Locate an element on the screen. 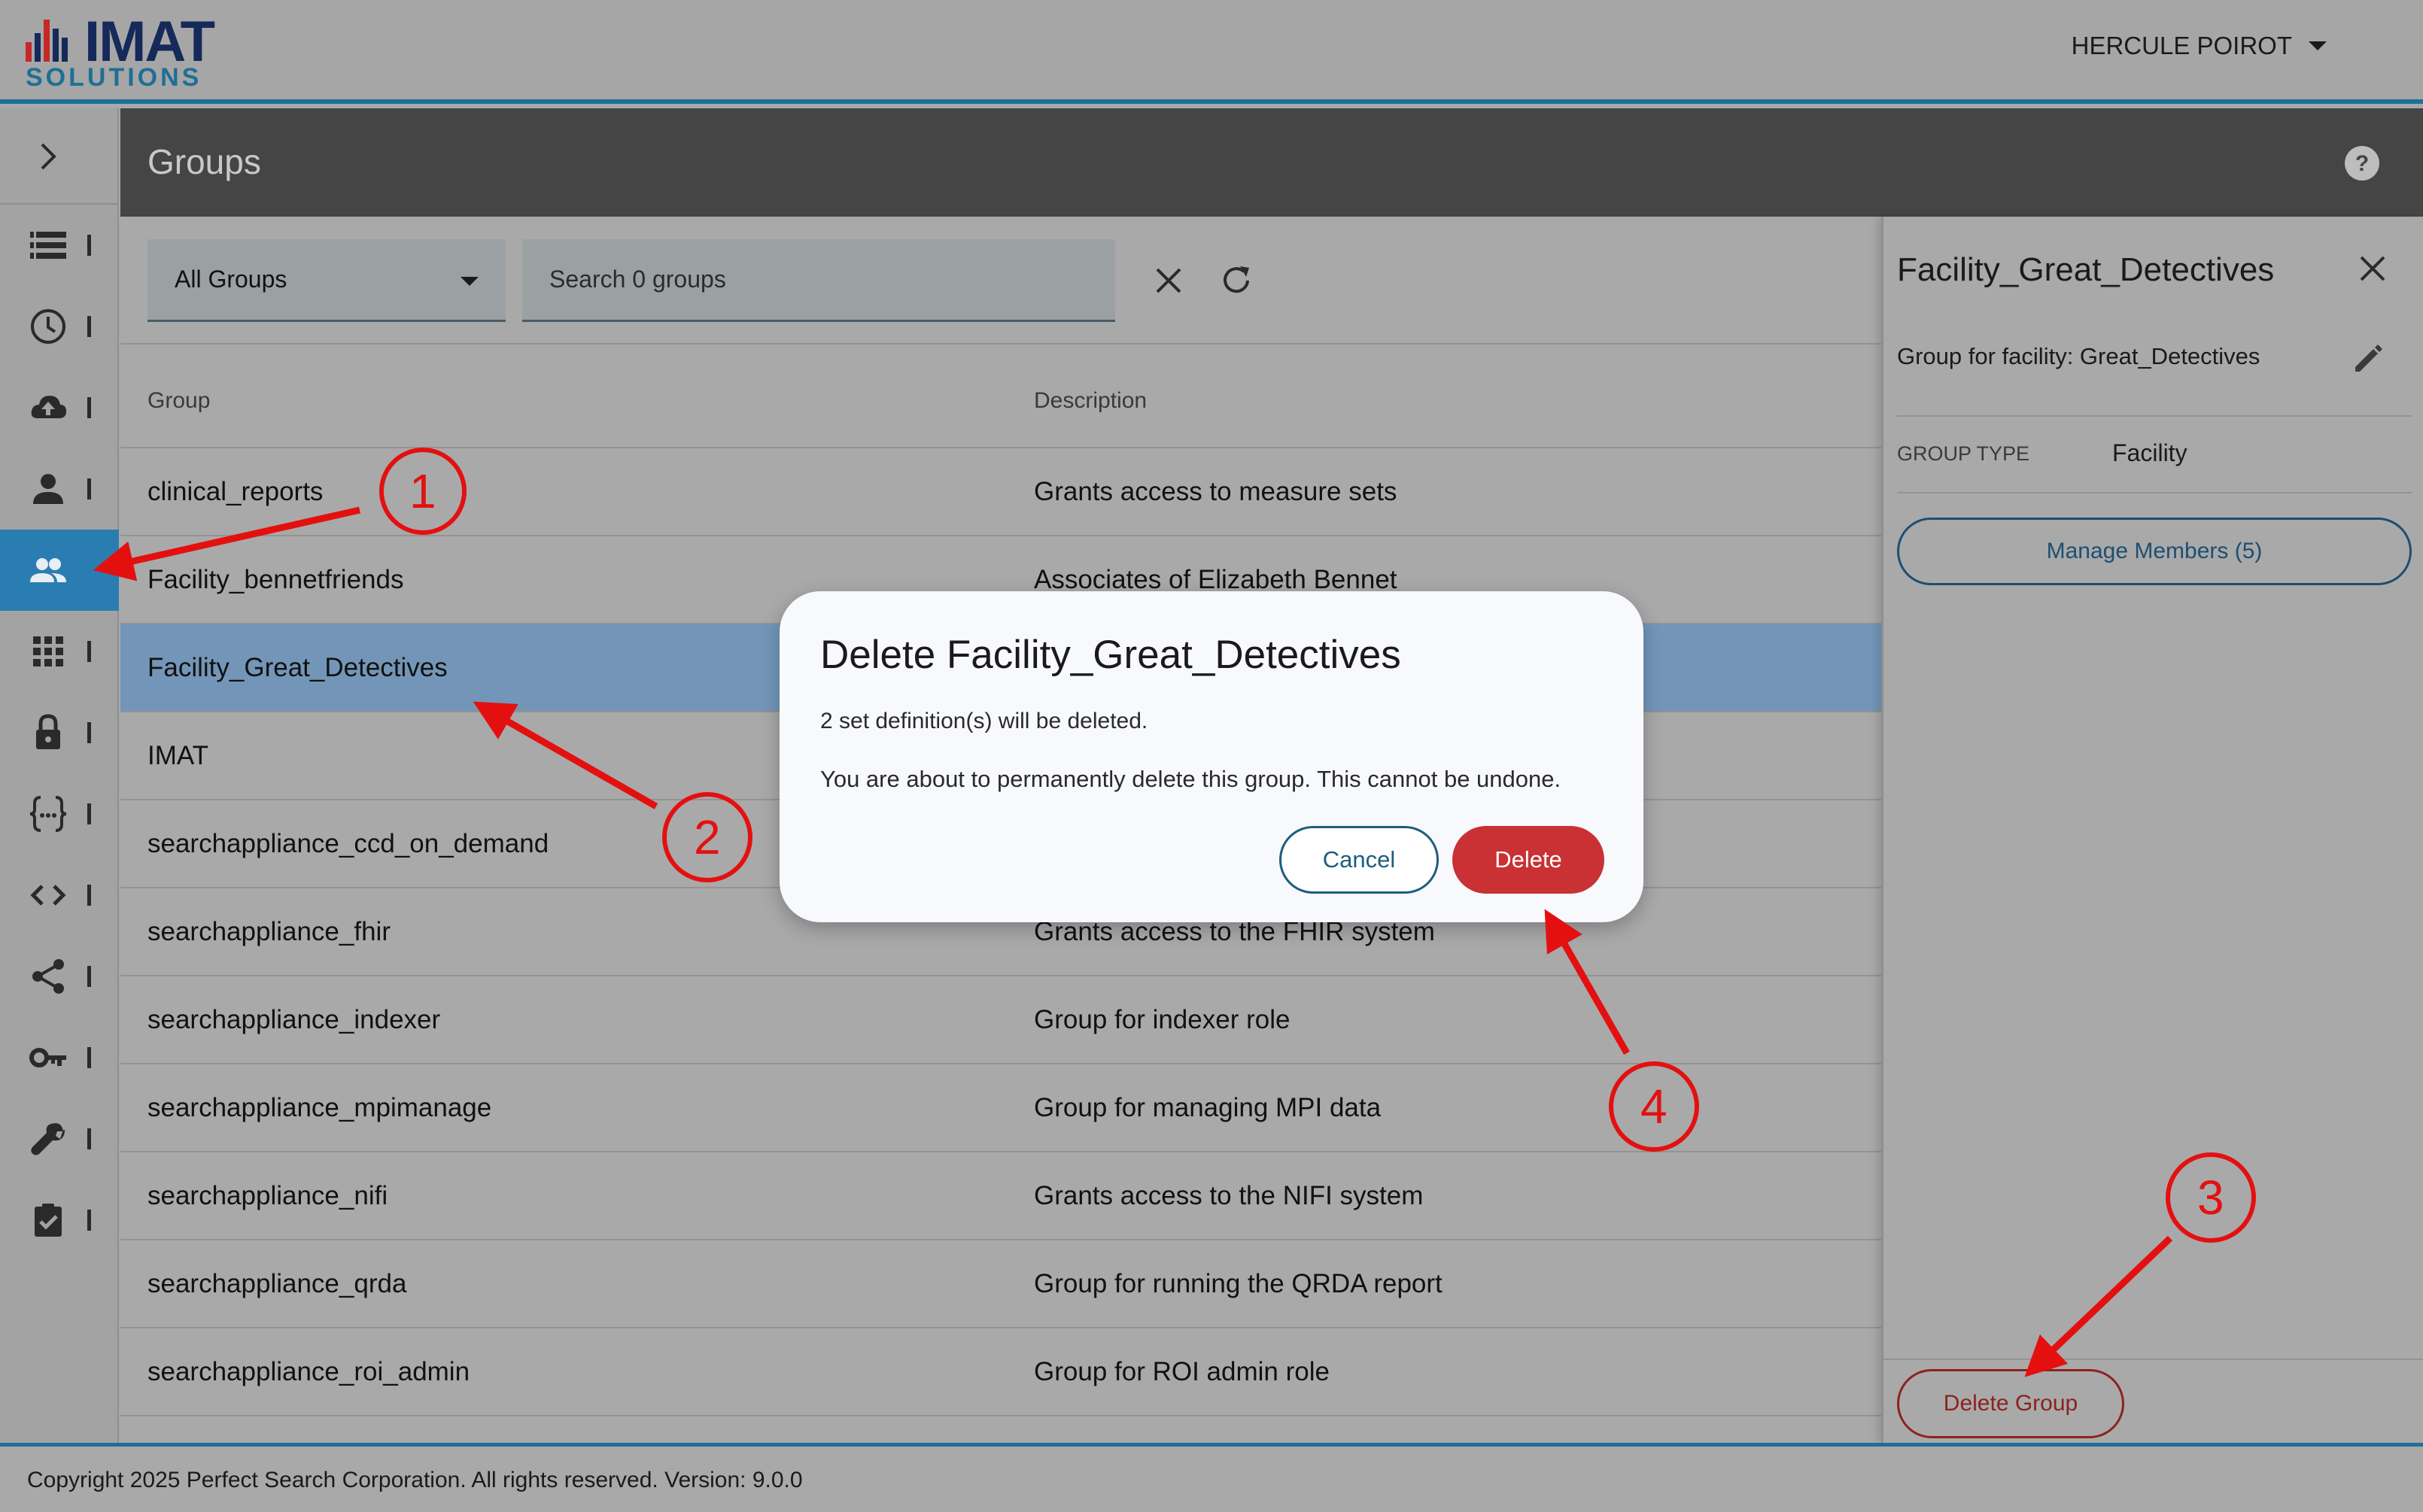 This screenshot has width=2423, height=1512. search-input: Search 0 groups is located at coordinates (819, 280).